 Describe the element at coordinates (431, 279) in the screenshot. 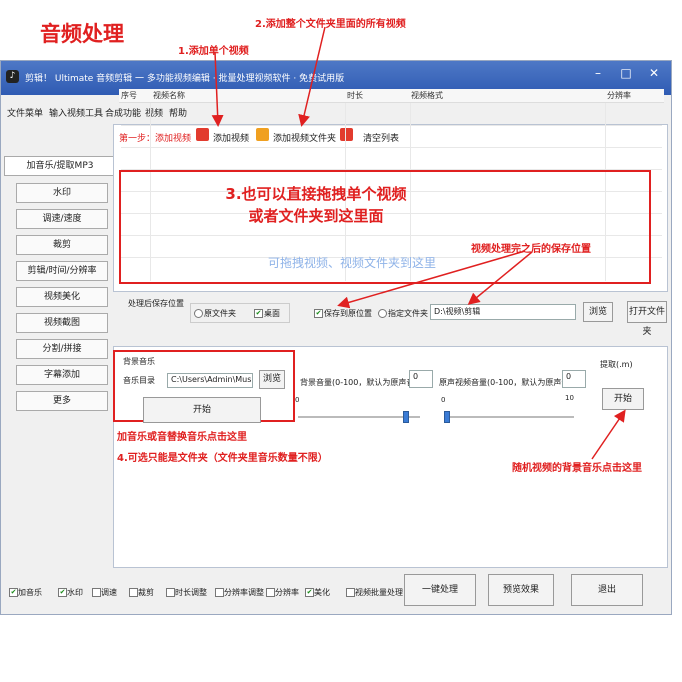

I see `arrow-save-left` at that location.